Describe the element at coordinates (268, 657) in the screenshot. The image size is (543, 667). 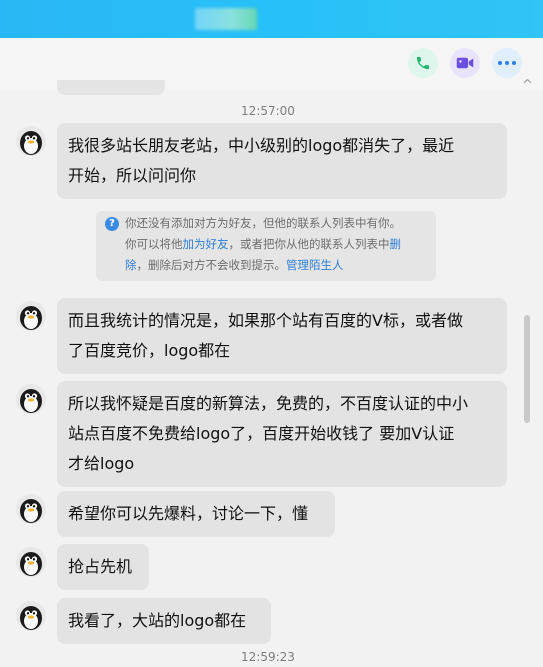
I see `timestamp: 12:59:23` at that location.